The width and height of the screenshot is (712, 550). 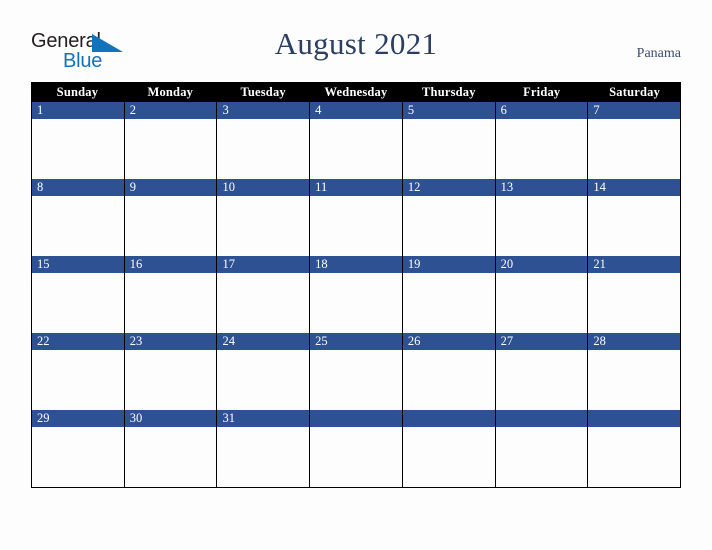 I want to click on page-title: August 2021, so click(x=356, y=43).